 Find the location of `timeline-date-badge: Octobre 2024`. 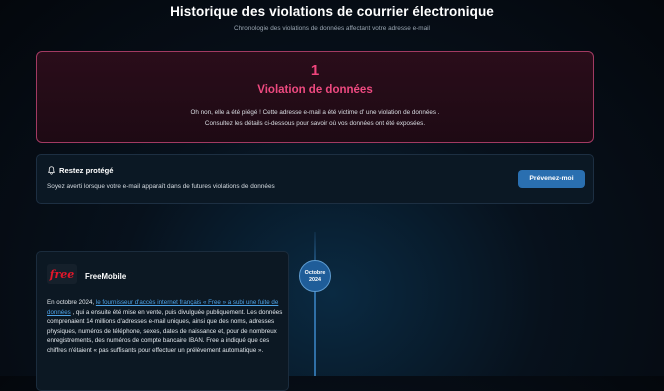

timeline-date-badge: Octobre 2024 is located at coordinates (315, 276).